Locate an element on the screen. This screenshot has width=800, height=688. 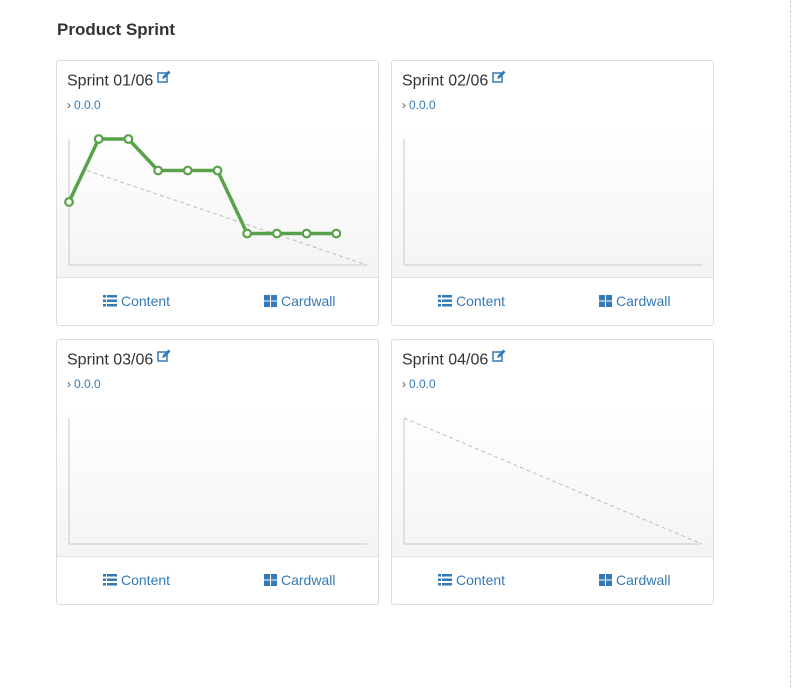
sprint-name: Sprint 02/06 is located at coordinates (454, 80).